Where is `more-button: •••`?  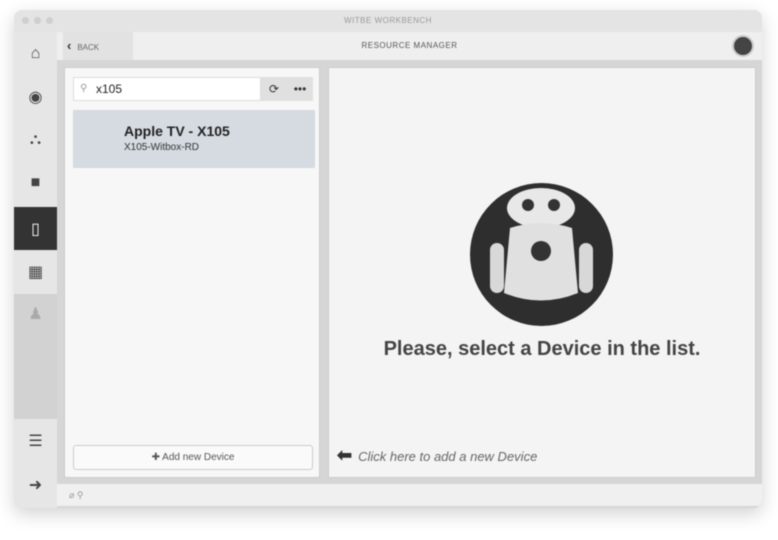
more-button: ••• is located at coordinates (300, 89).